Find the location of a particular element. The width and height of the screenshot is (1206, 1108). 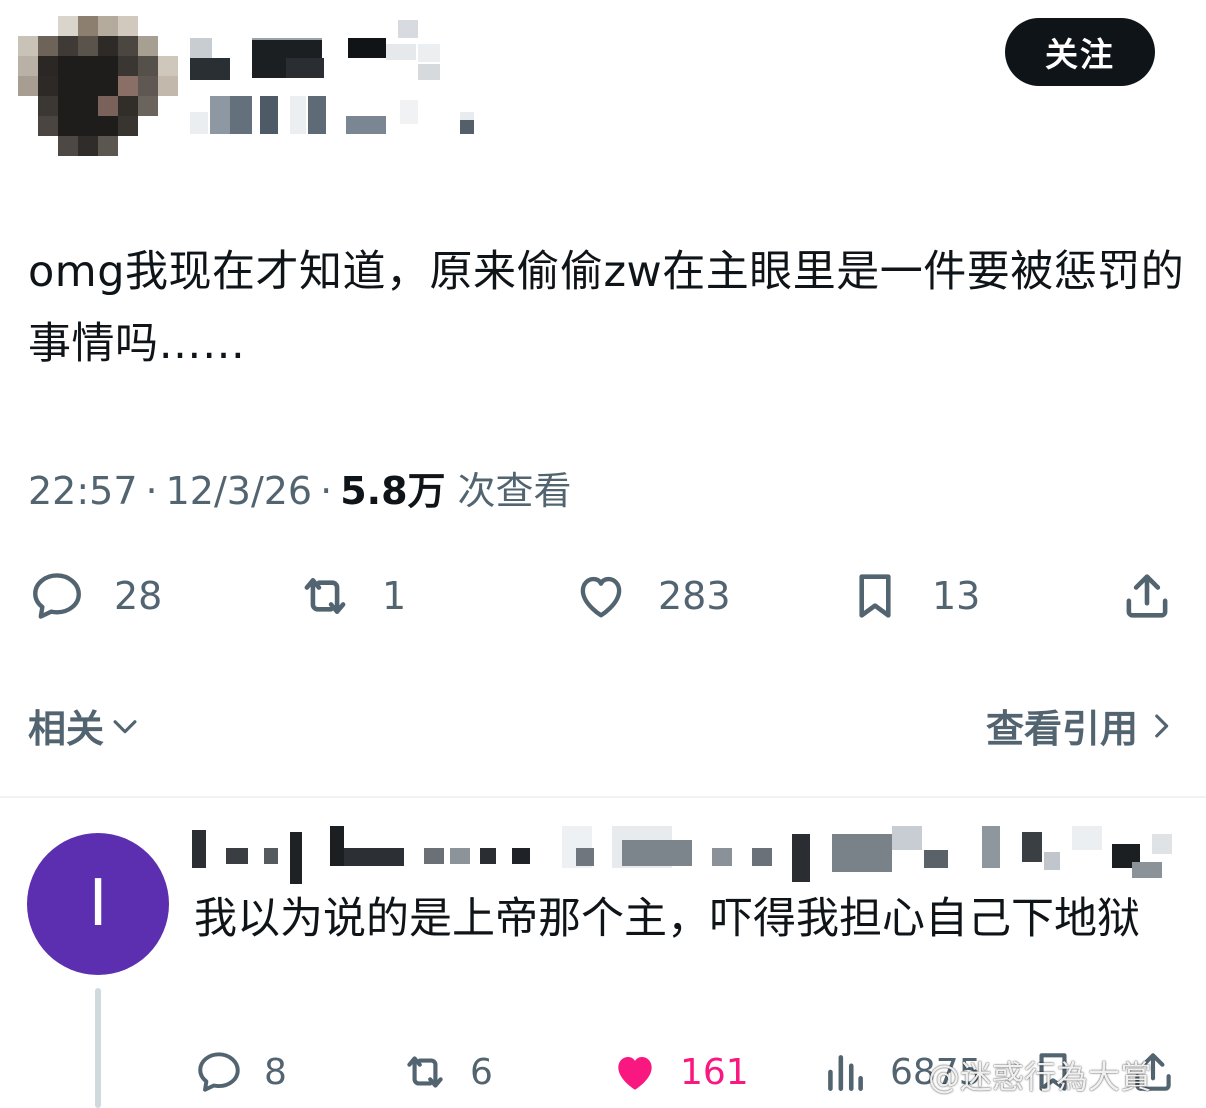

reply-like-action: 161 is located at coordinates (679, 1072).